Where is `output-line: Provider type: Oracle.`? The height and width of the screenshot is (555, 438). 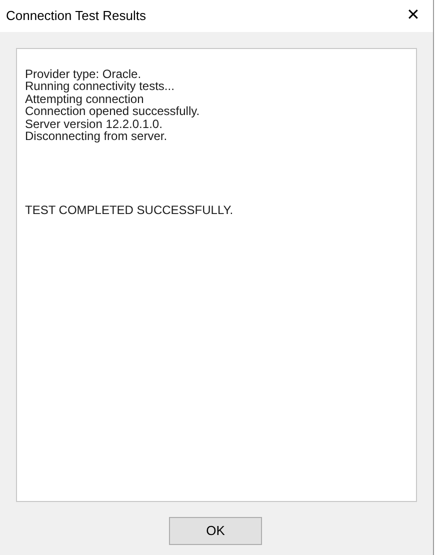
output-line: Provider type: Oracle. is located at coordinates (83, 74).